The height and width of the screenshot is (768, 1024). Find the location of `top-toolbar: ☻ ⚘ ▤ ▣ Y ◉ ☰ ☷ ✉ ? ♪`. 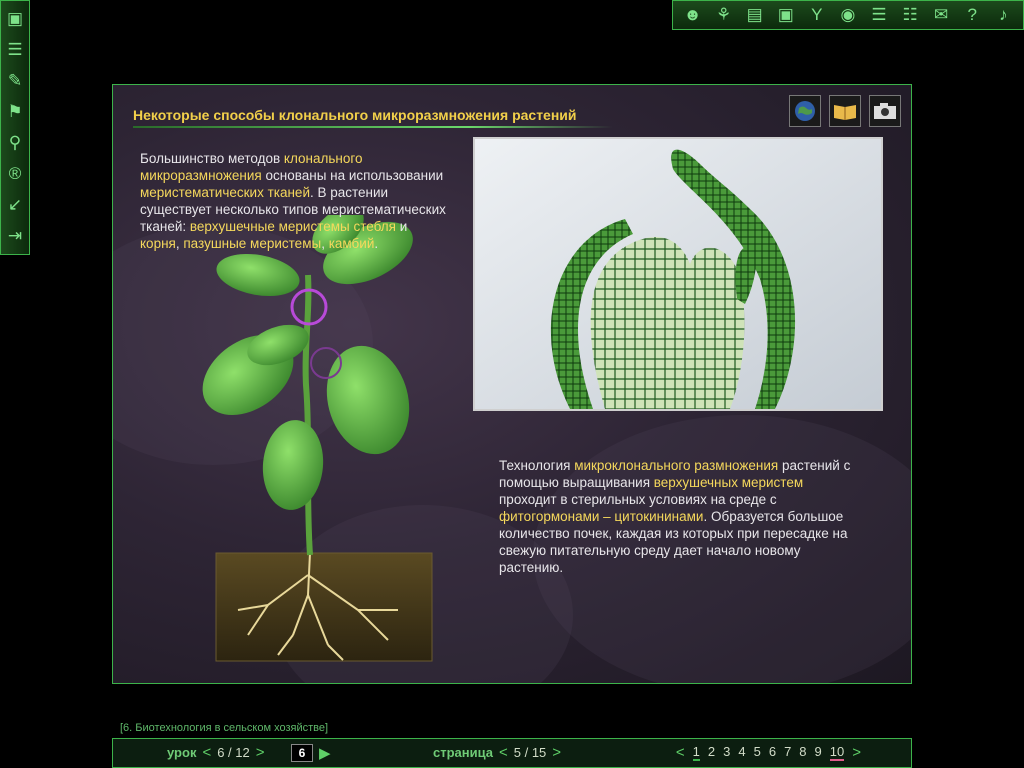

top-toolbar: ☻ ⚘ ▤ ▣ Y ◉ ☰ ☷ ✉ ? ♪ is located at coordinates (848, 15).